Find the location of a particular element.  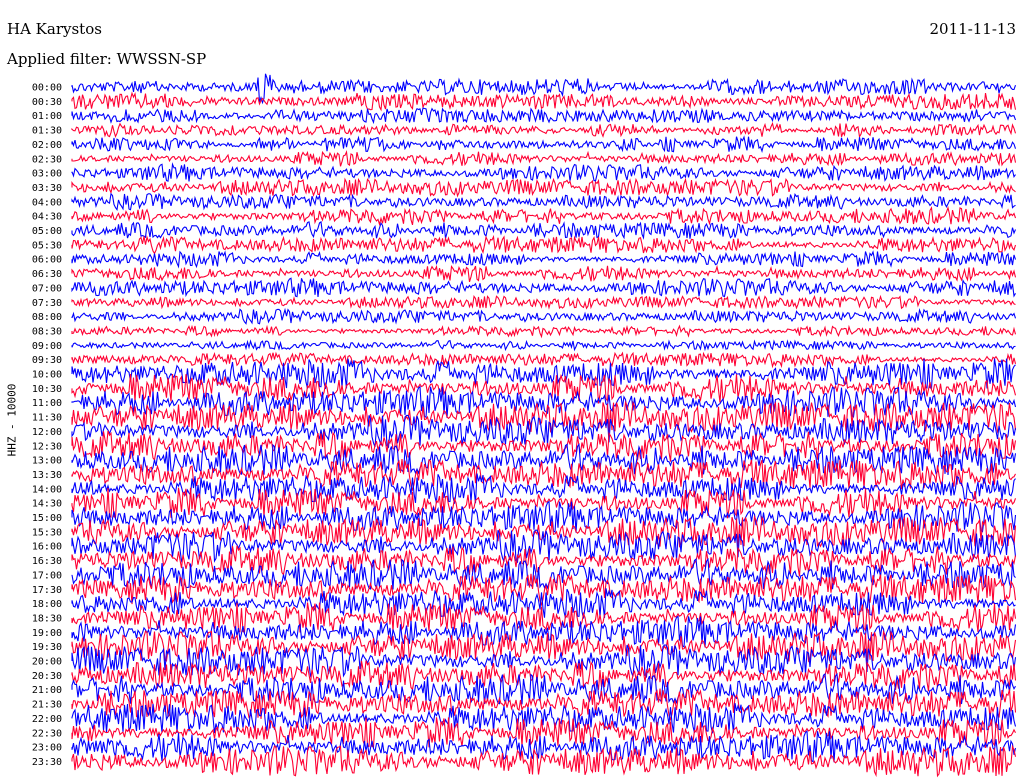

row-time-label: 12:30 is located at coordinates (47, 446).